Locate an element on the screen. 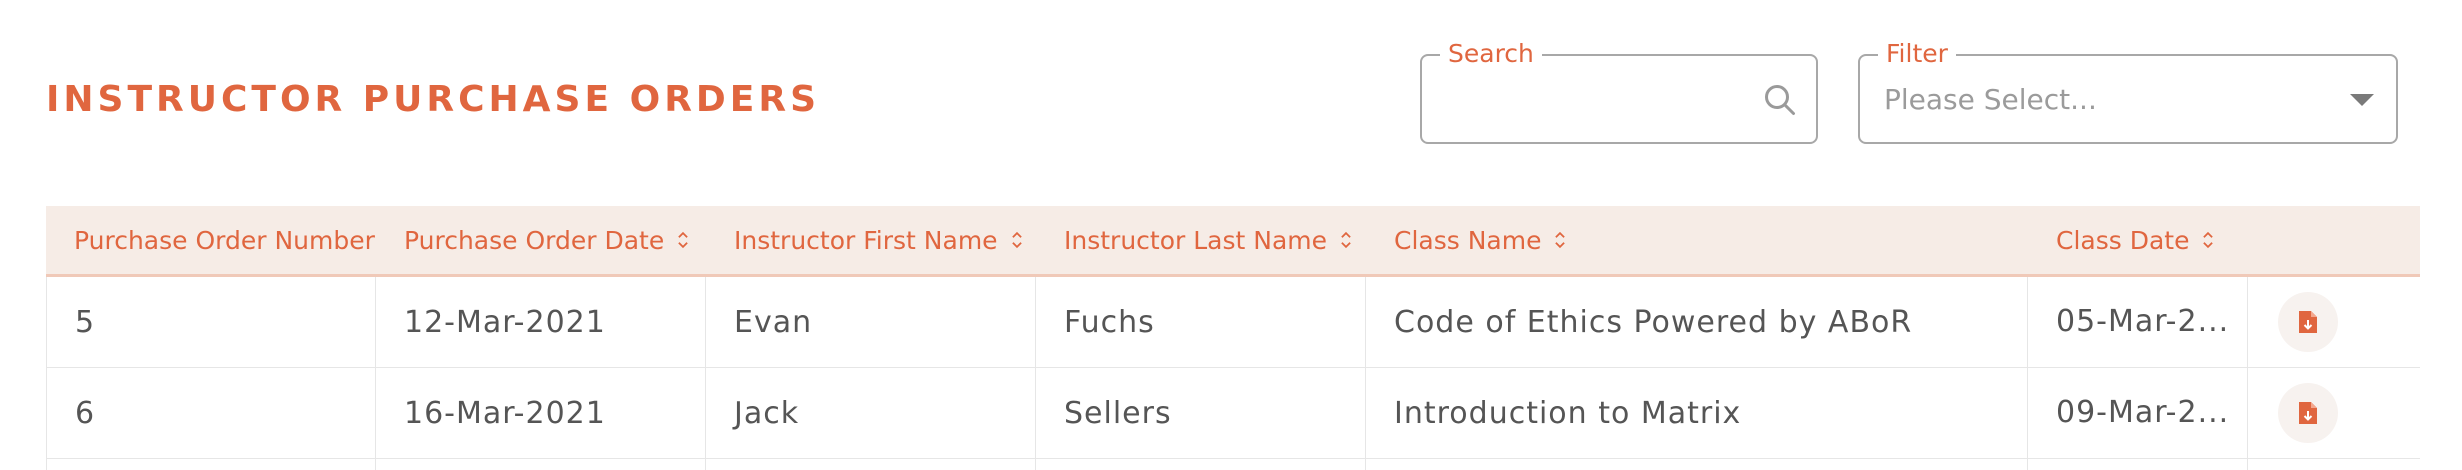 This screenshot has height=470, width=2462. cell-first-name: Jack is located at coordinates (871, 413).